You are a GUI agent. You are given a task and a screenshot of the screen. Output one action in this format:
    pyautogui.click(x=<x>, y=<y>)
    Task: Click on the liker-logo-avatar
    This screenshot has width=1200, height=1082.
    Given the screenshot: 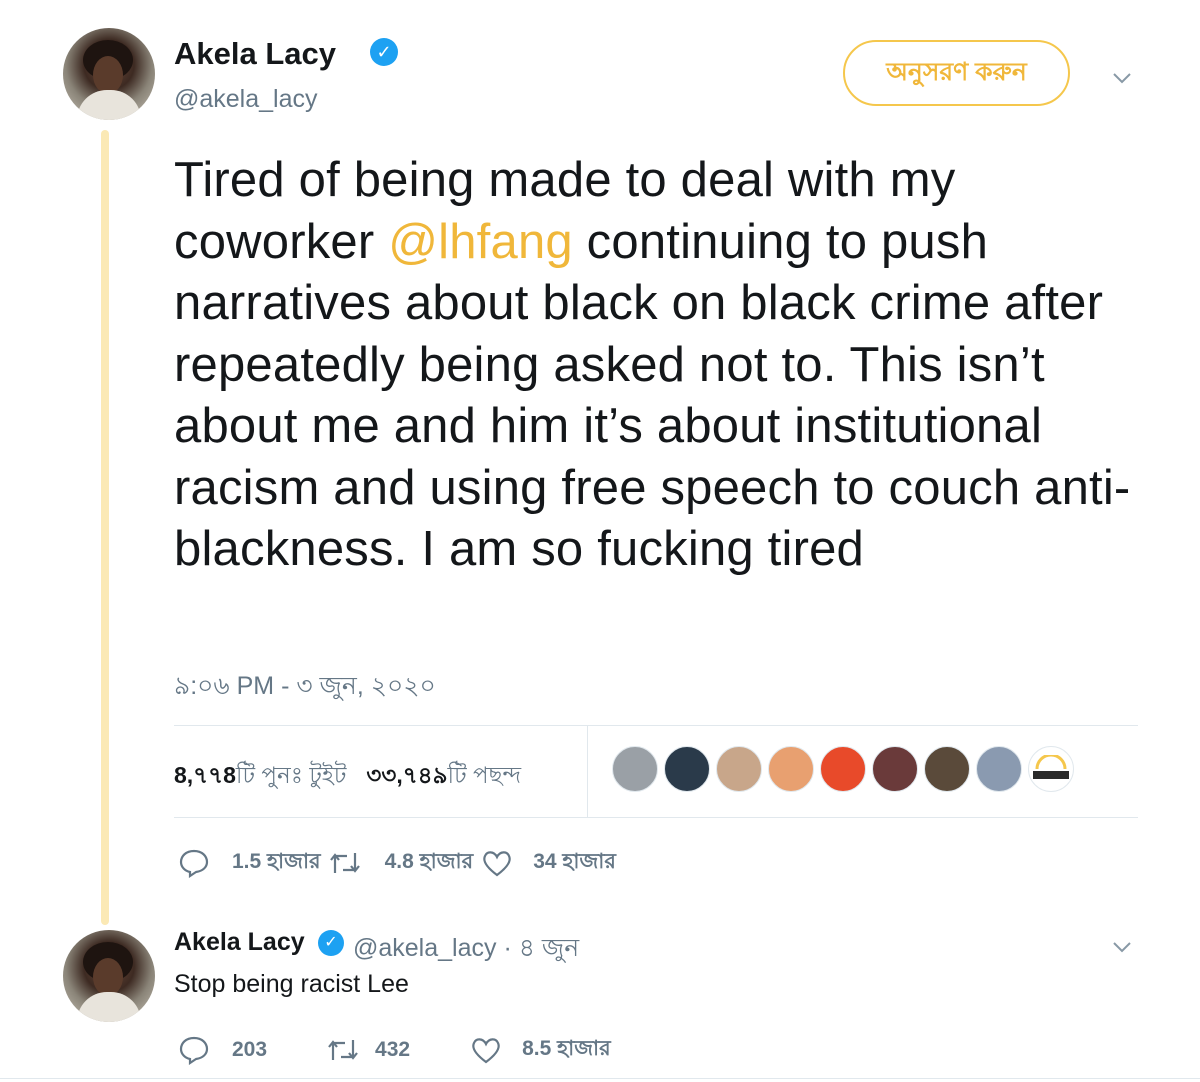 What is the action you would take?
    pyautogui.click(x=1051, y=769)
    